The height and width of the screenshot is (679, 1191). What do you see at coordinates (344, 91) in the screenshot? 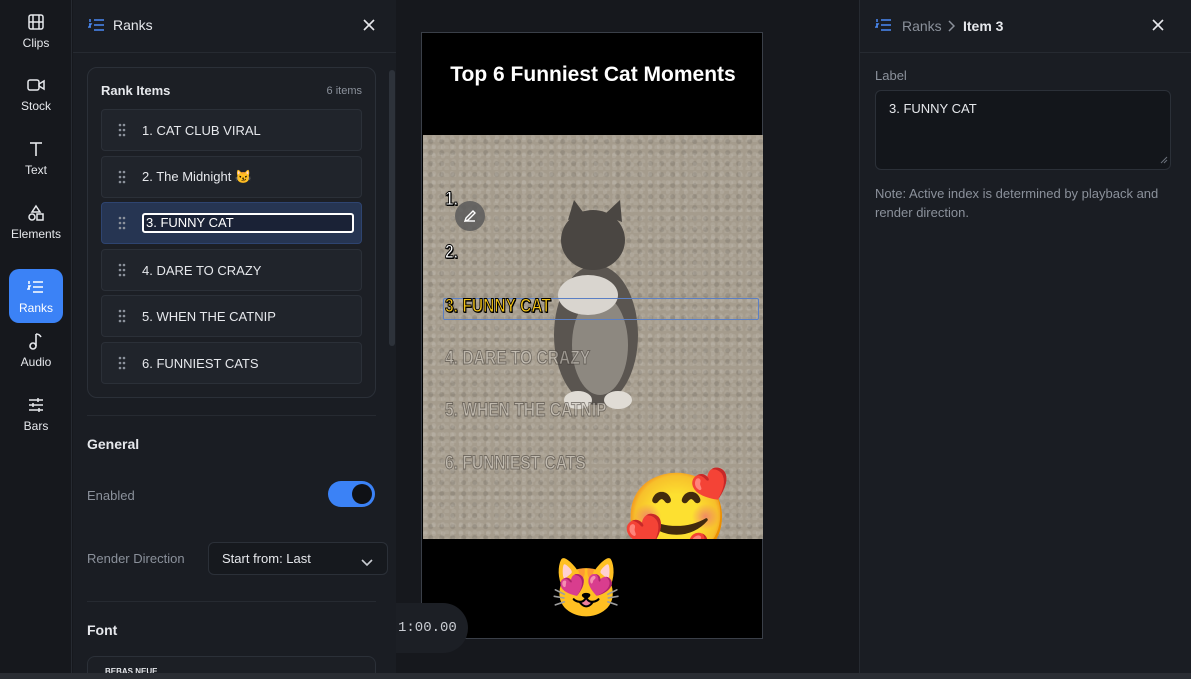
I see `rank-items-count: 6 items` at bounding box center [344, 91].